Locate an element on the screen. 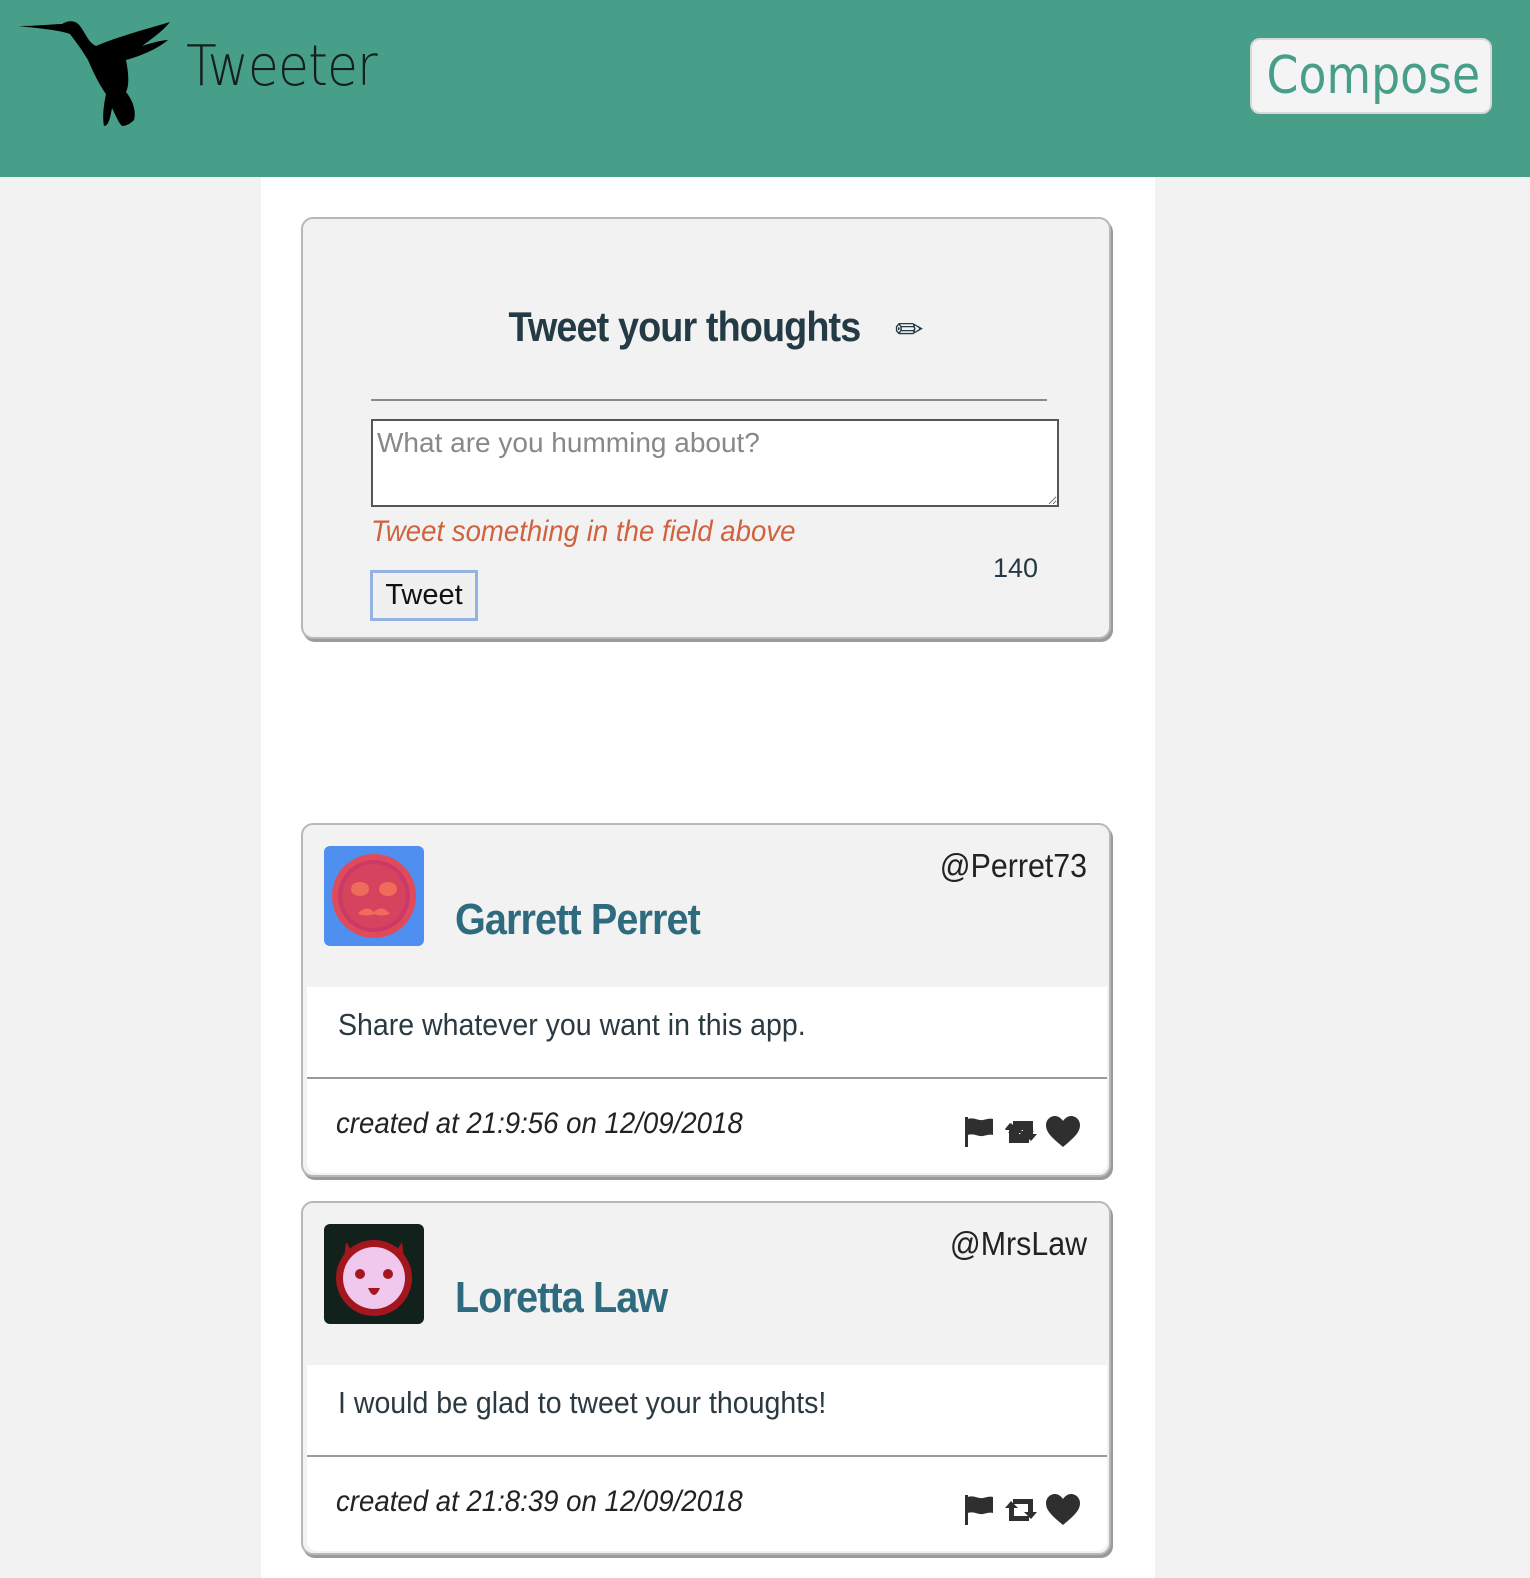 Image resolution: width=1530 pixels, height=1578 pixels. tweet-author-handle: @Perret73 is located at coordinates (1013, 865).